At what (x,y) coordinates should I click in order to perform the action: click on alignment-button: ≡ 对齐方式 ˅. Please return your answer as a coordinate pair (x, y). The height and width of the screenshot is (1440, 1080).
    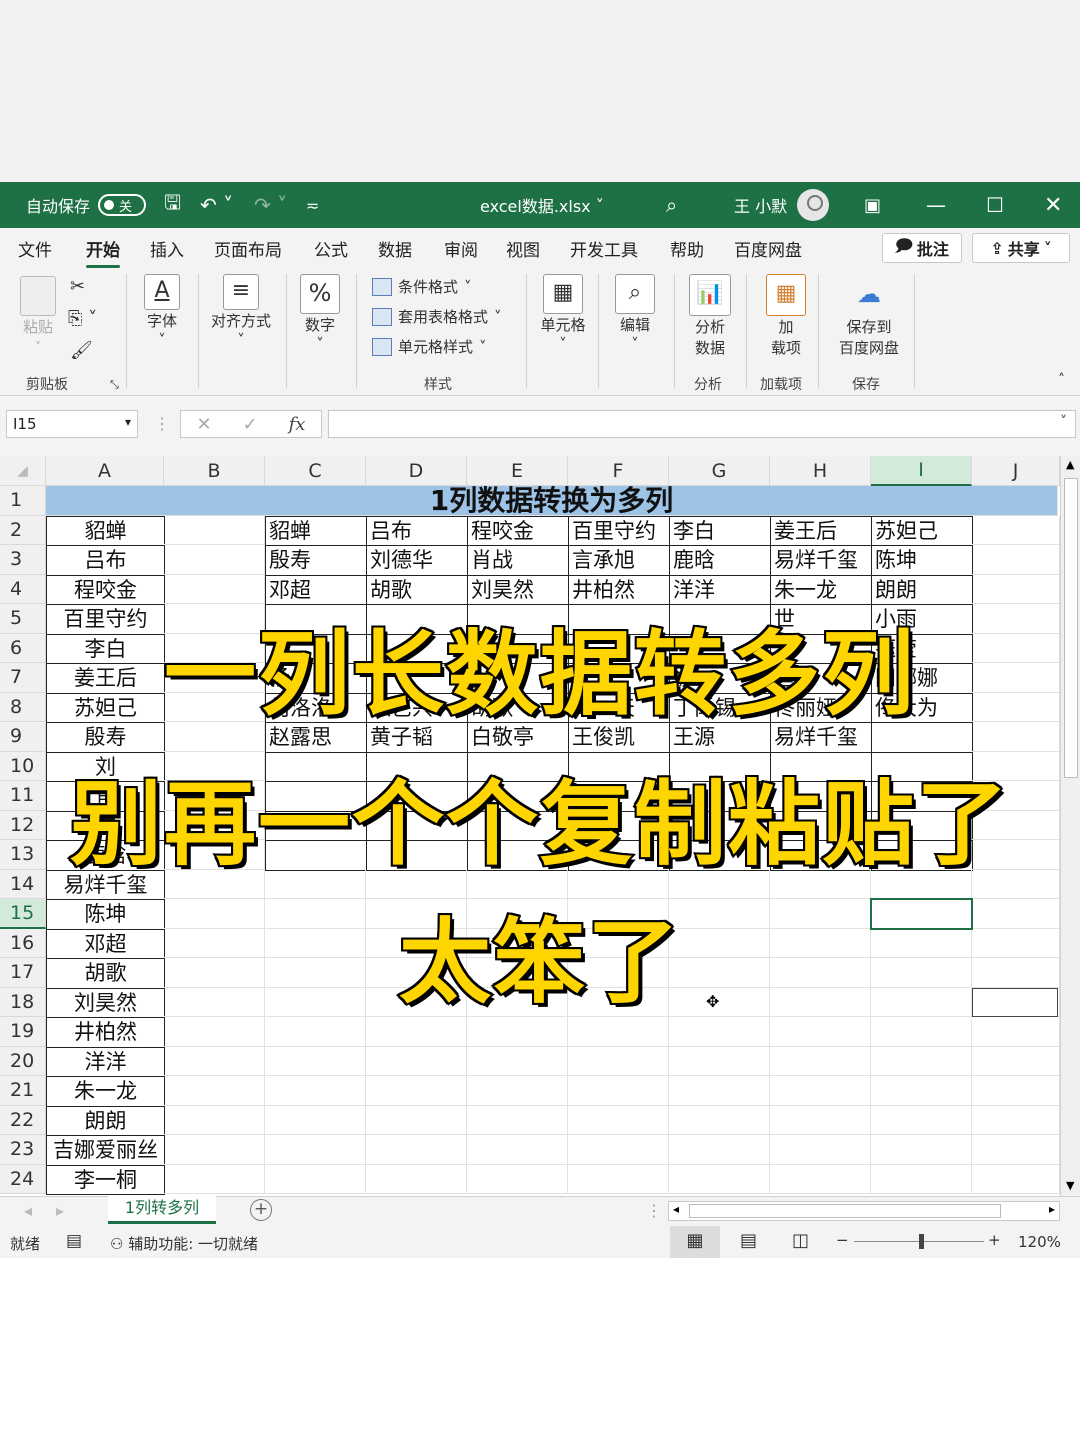
    Looking at the image, I should click on (241, 311).